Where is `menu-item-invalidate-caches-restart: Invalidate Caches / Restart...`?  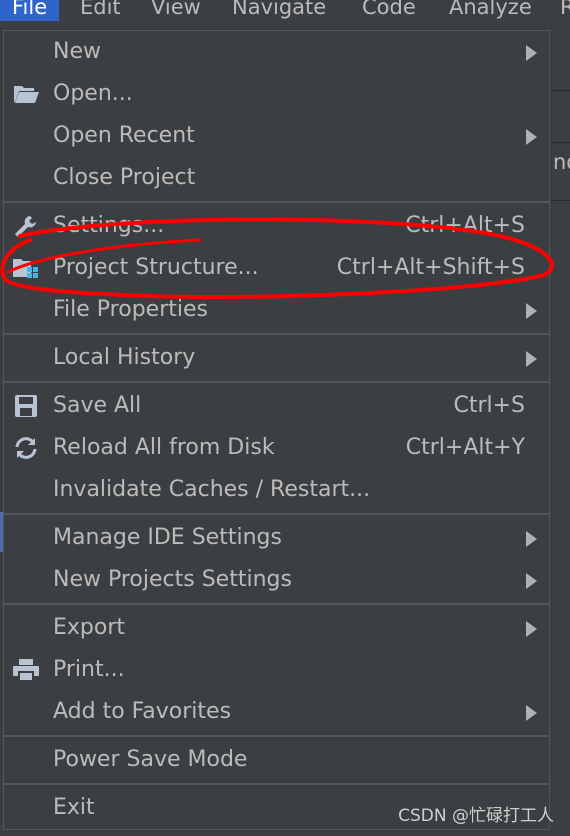 menu-item-invalidate-caches-restart: Invalidate Caches / Restart... is located at coordinates (276, 490).